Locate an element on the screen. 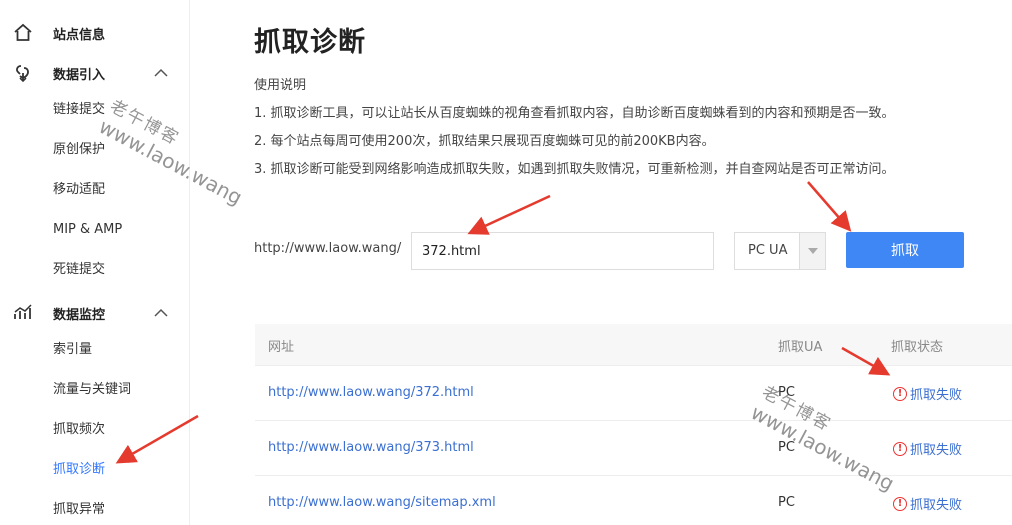 This screenshot has width=1012, height=525. row-url-link: http://www.laow.wang/372.html is located at coordinates (371, 392).